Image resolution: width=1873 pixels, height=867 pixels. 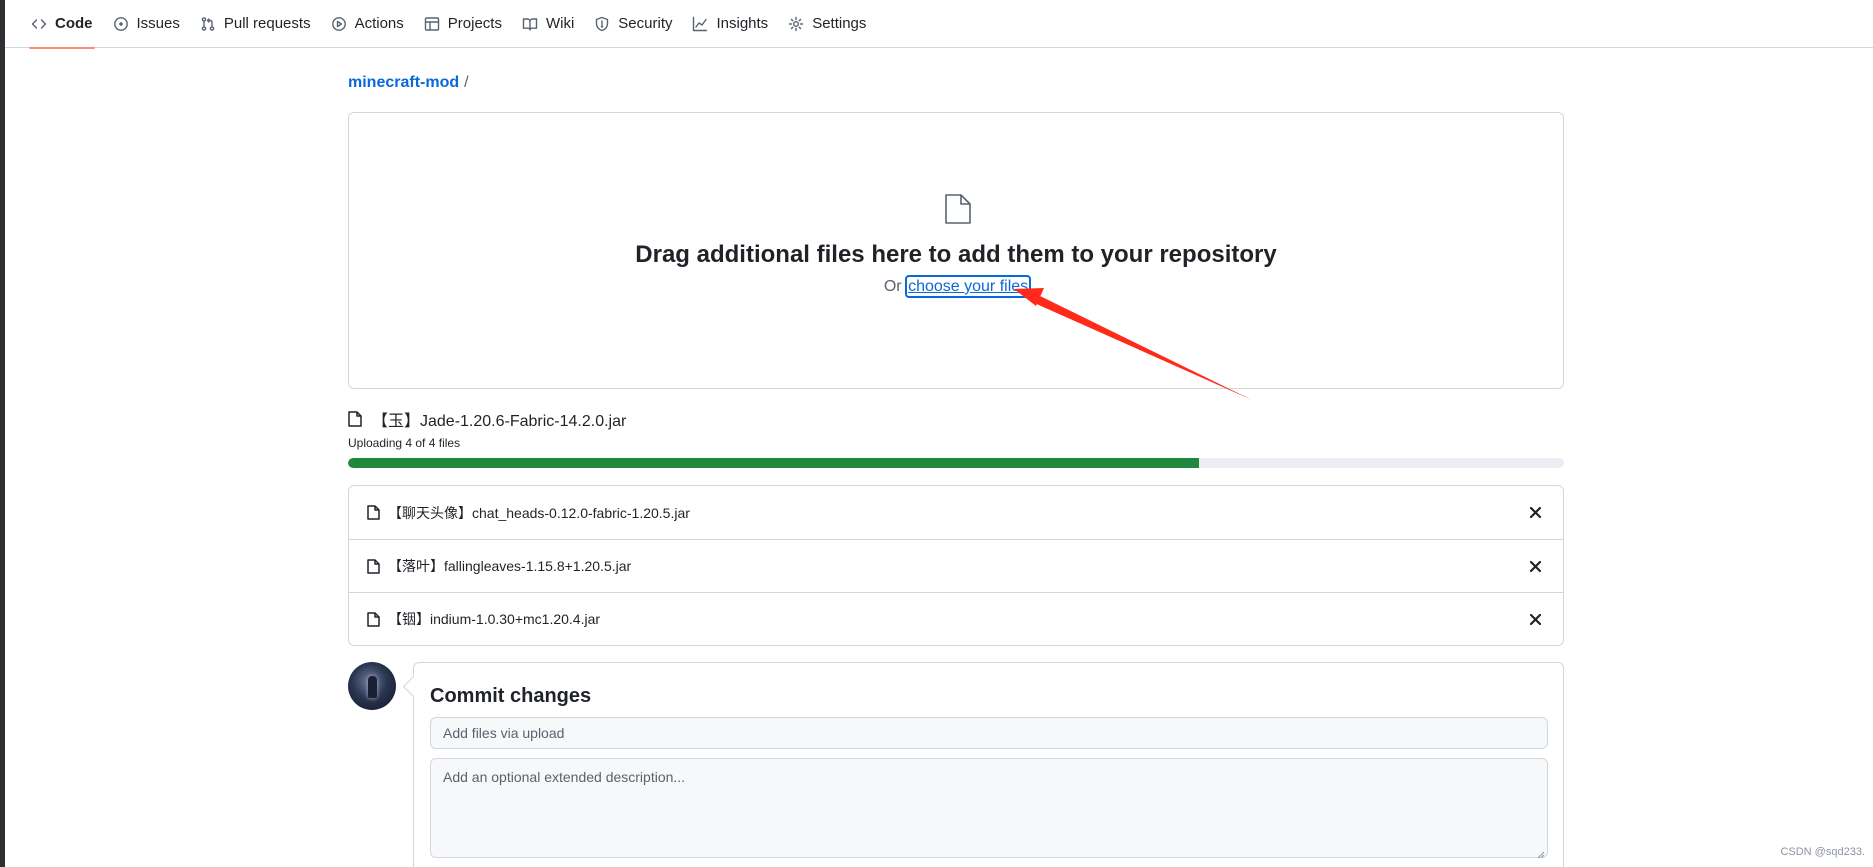 I want to click on tab-label: Settings, so click(x=839, y=23).